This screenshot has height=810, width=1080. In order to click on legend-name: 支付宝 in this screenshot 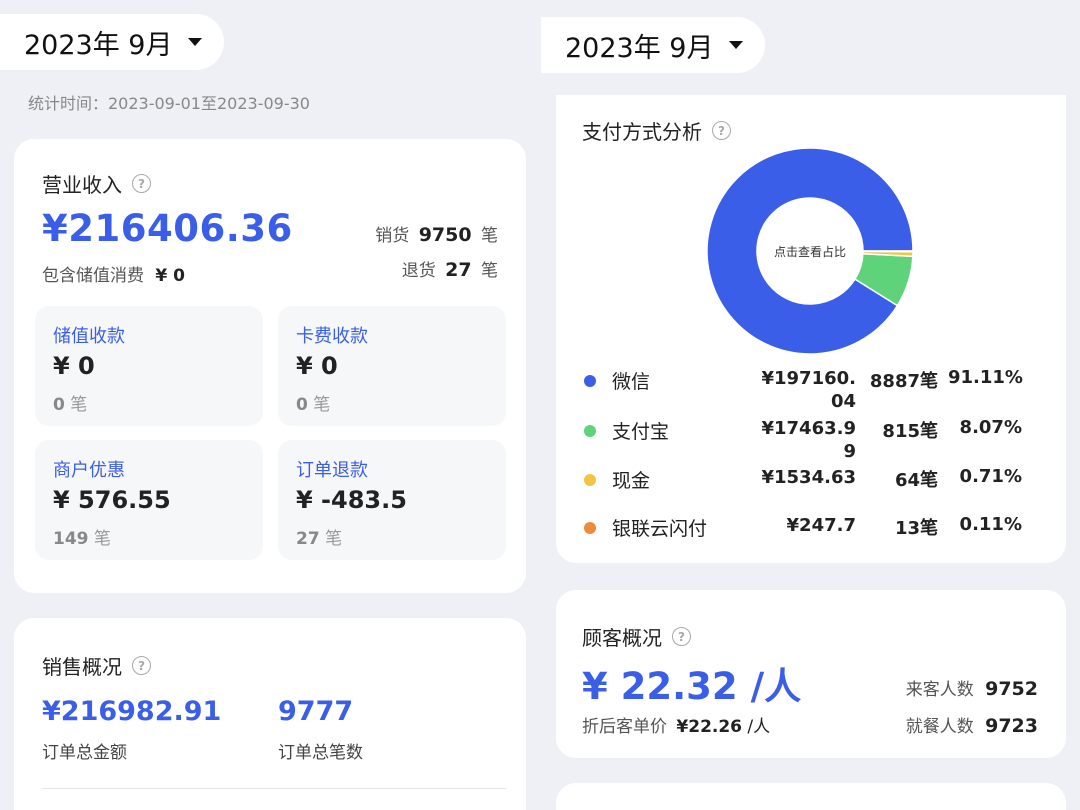, I will do `click(641, 432)`.